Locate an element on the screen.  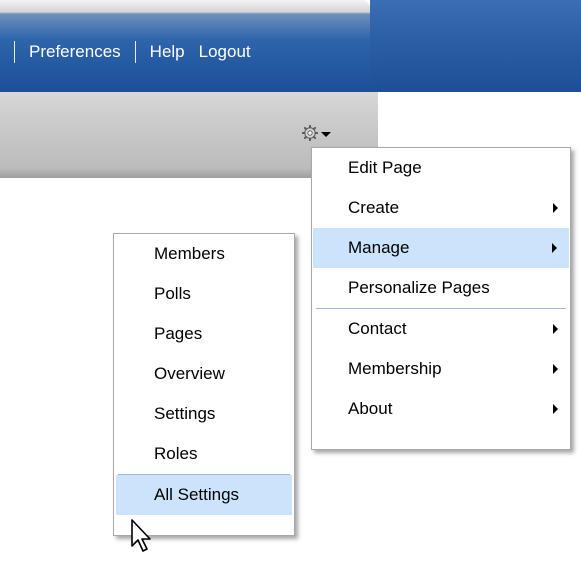
menu-item-label: All Settings is located at coordinates (197, 494).